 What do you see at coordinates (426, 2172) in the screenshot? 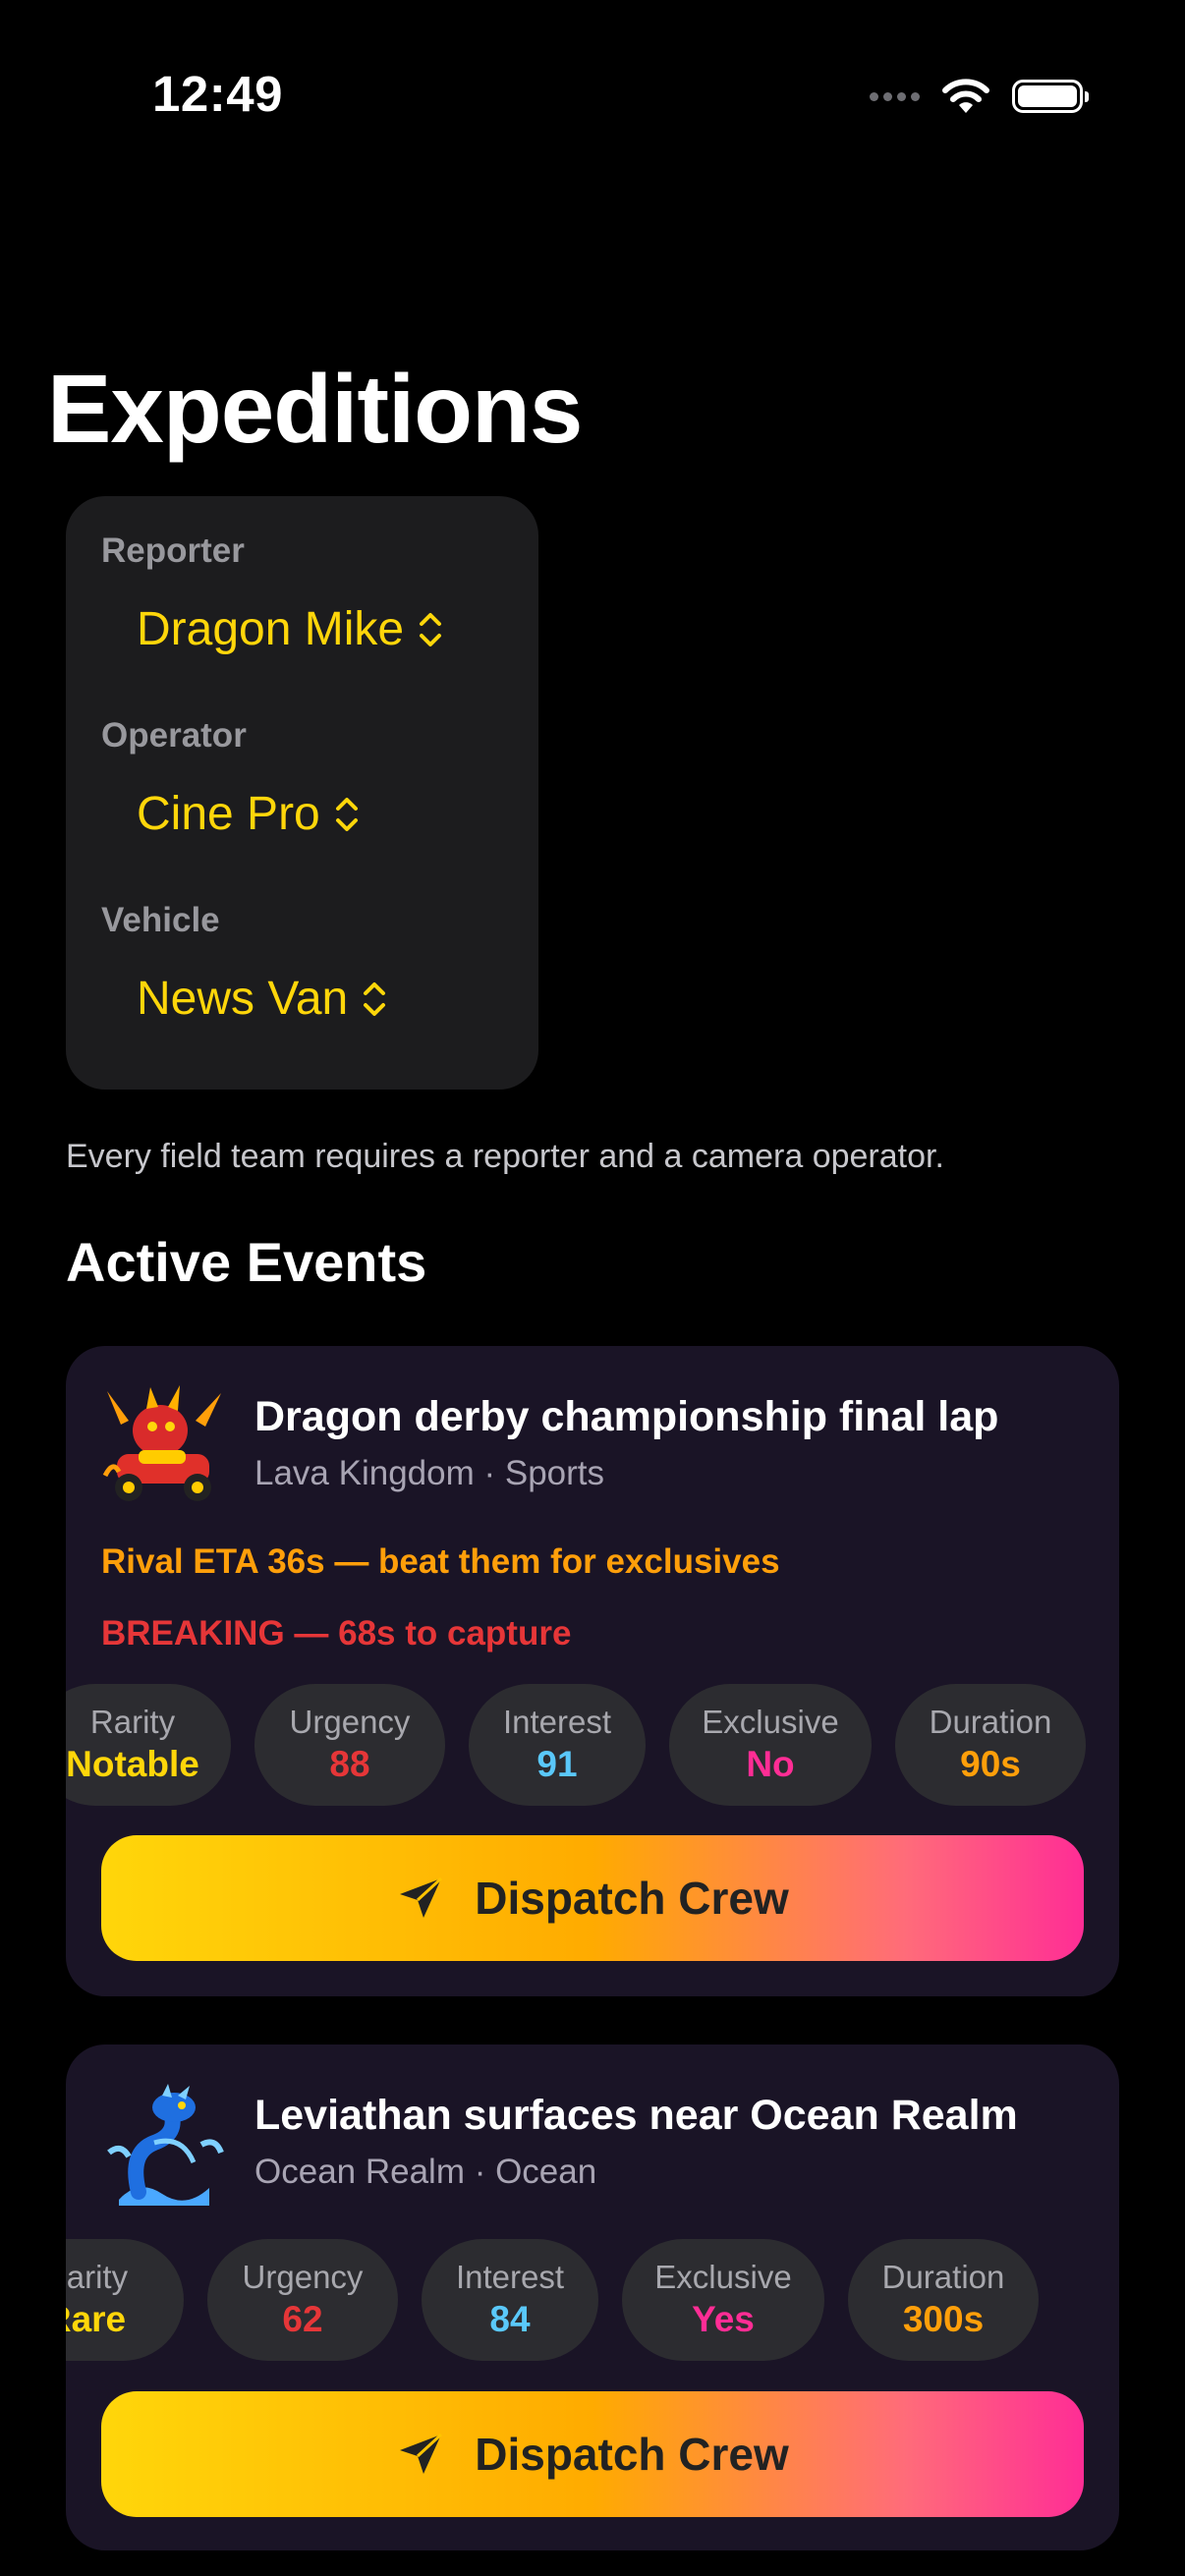
I see `event-subtitle: Ocean Realm · Ocean` at bounding box center [426, 2172].